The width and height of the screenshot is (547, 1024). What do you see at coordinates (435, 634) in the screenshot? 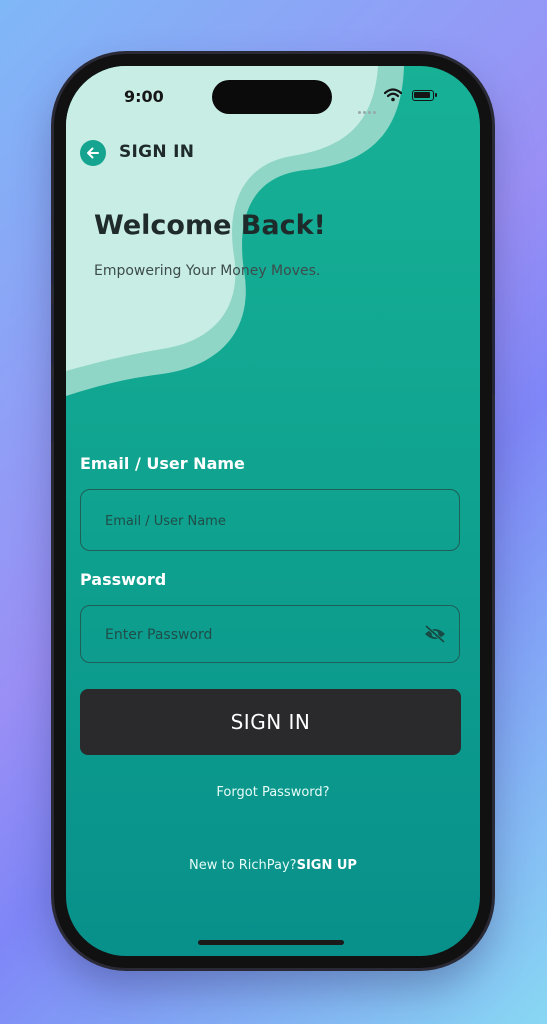
I see `eye-off-icon` at bounding box center [435, 634].